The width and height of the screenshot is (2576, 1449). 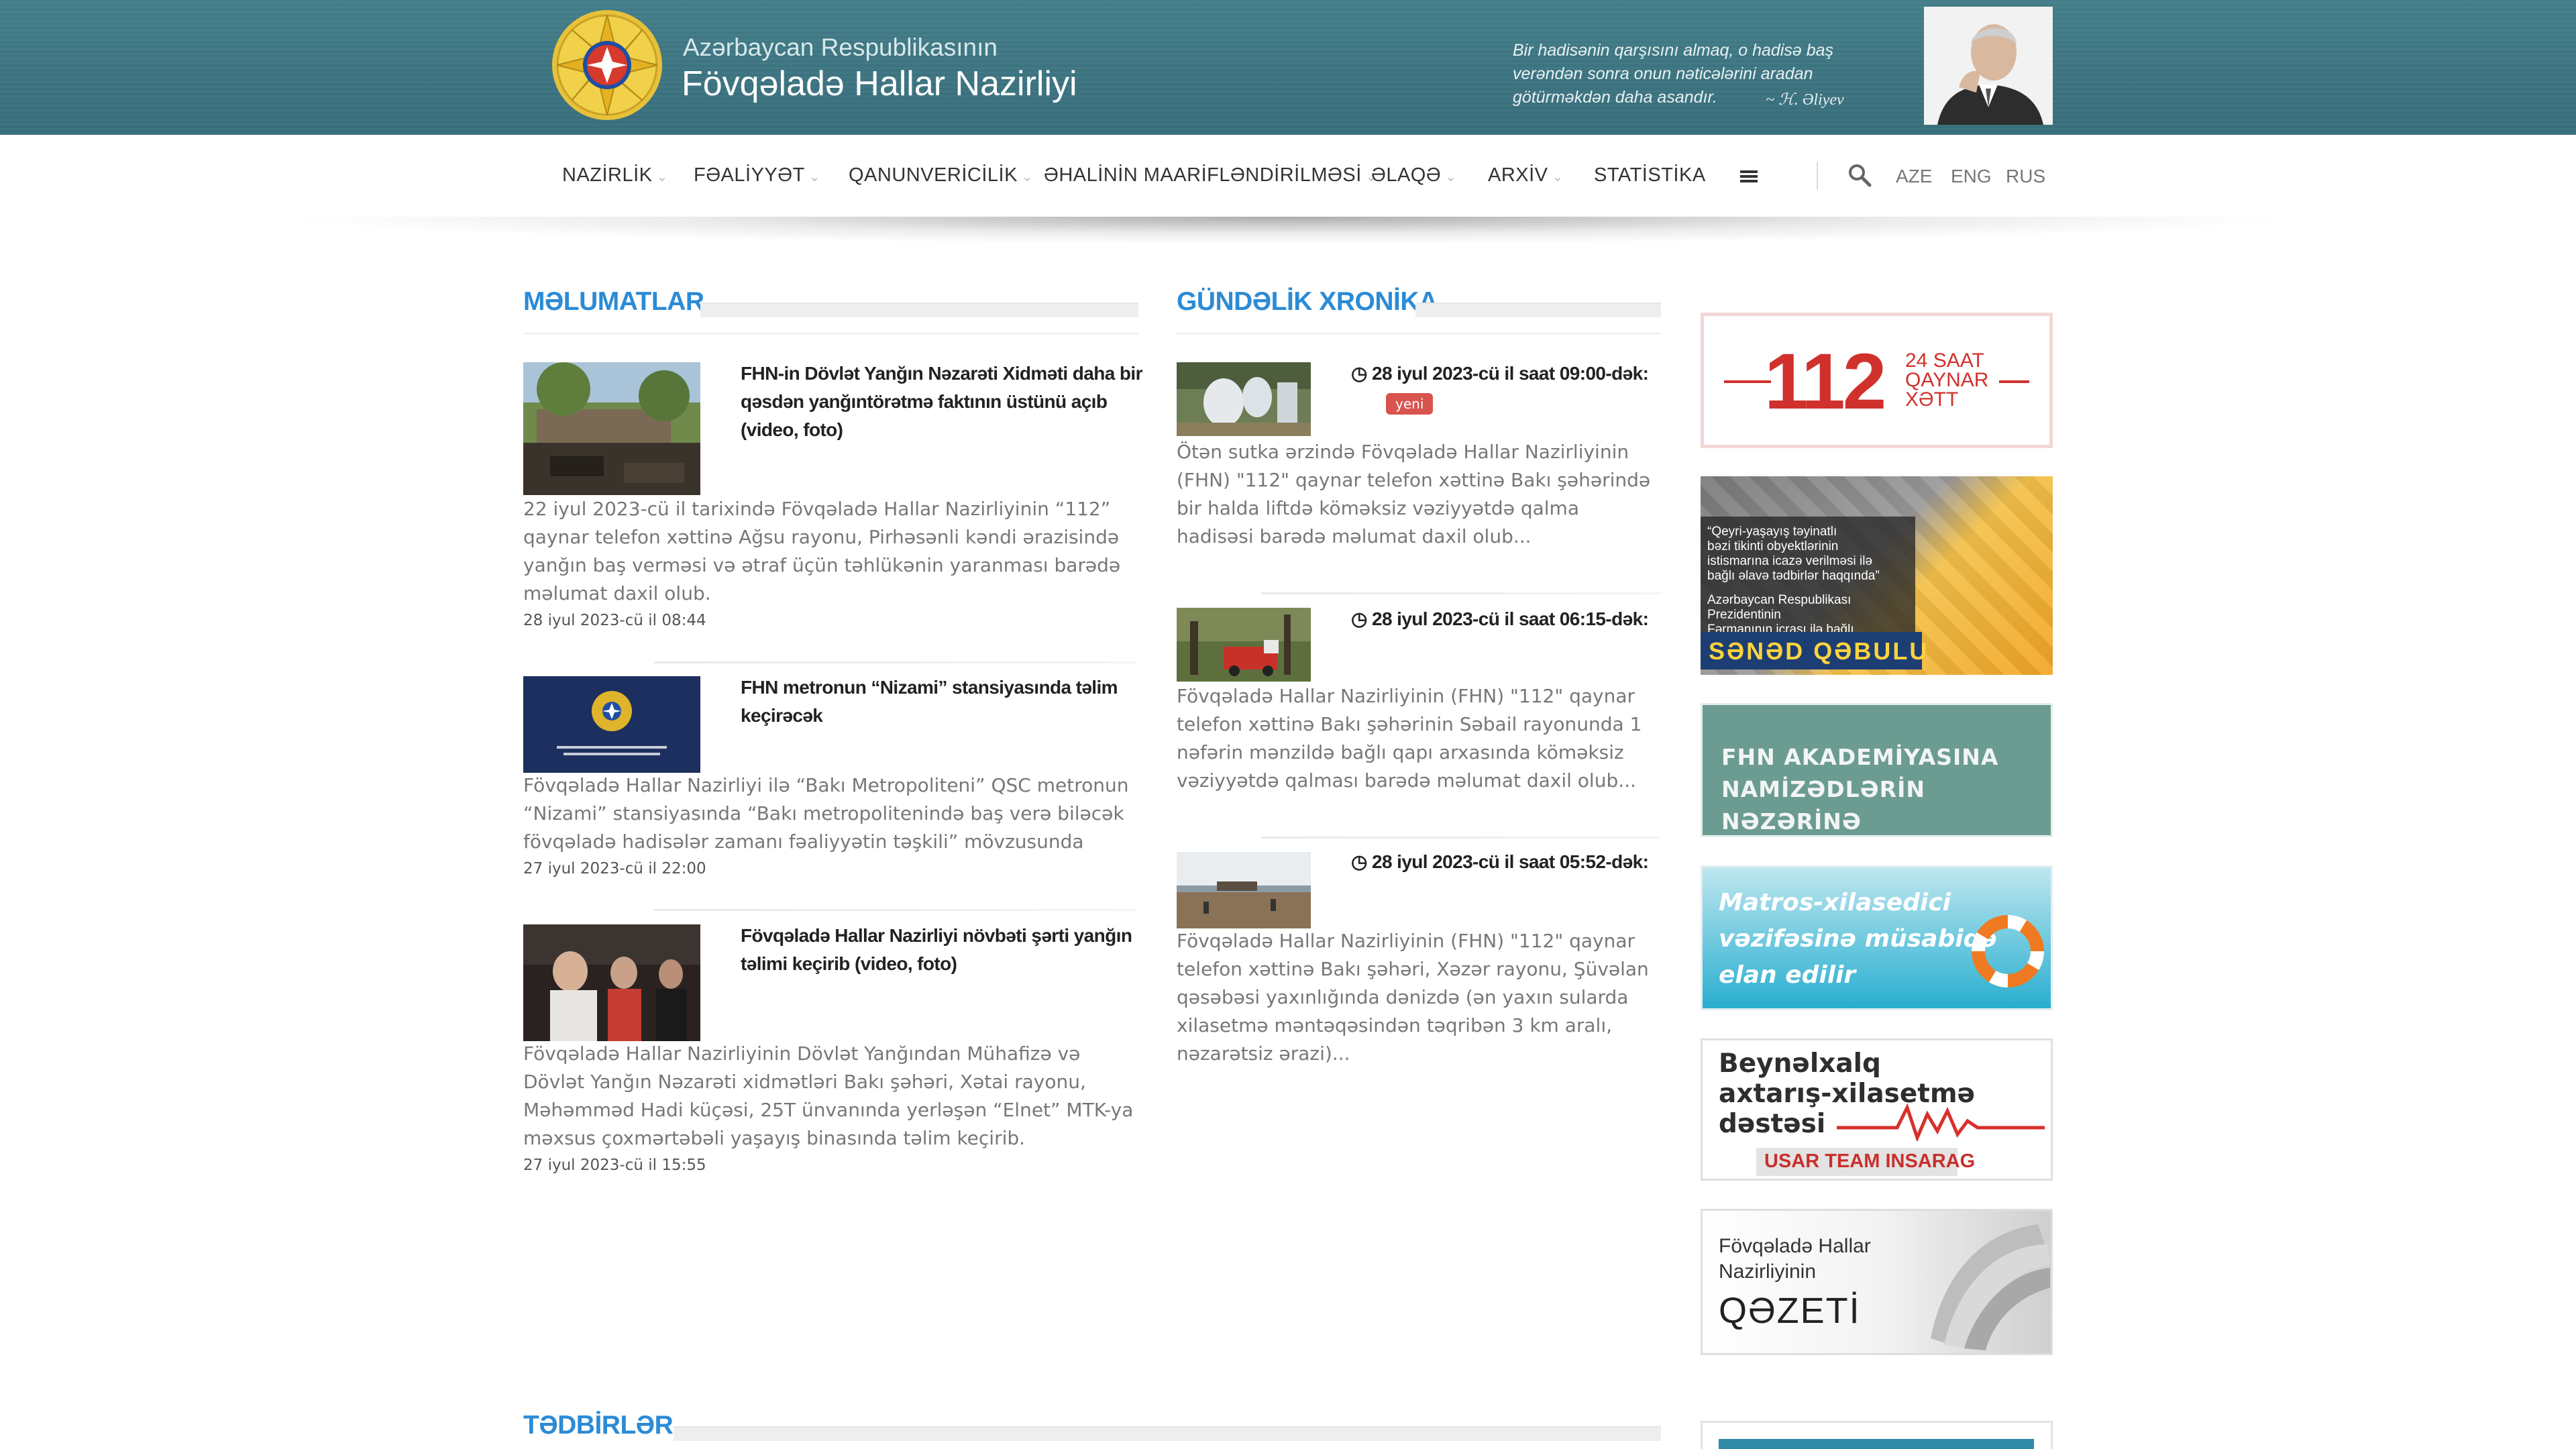 What do you see at coordinates (1870, 1161) in the screenshot?
I see `usar-tag: USAR TEAM INSARAG` at bounding box center [1870, 1161].